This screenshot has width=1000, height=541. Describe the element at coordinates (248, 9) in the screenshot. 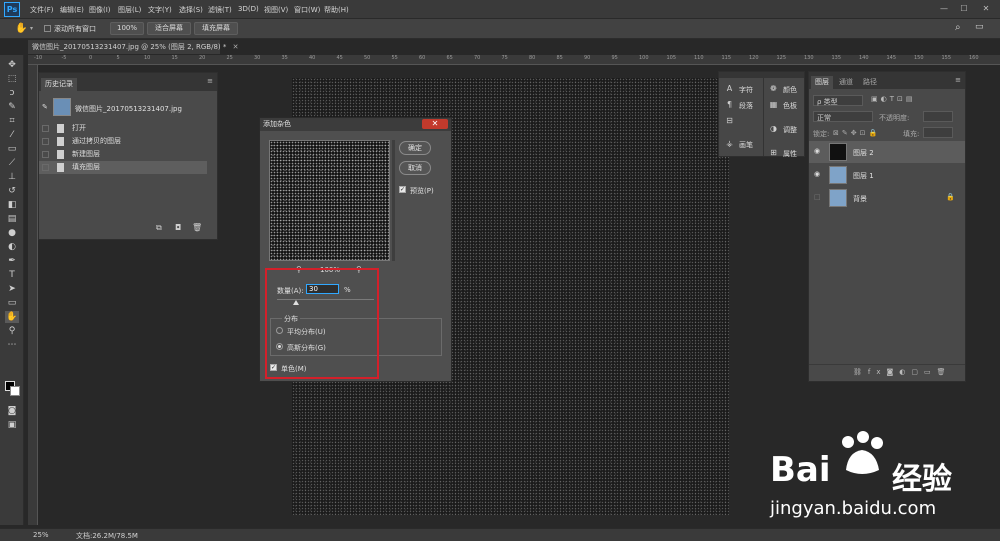

I see `menu-3d: 3D(D)` at that location.